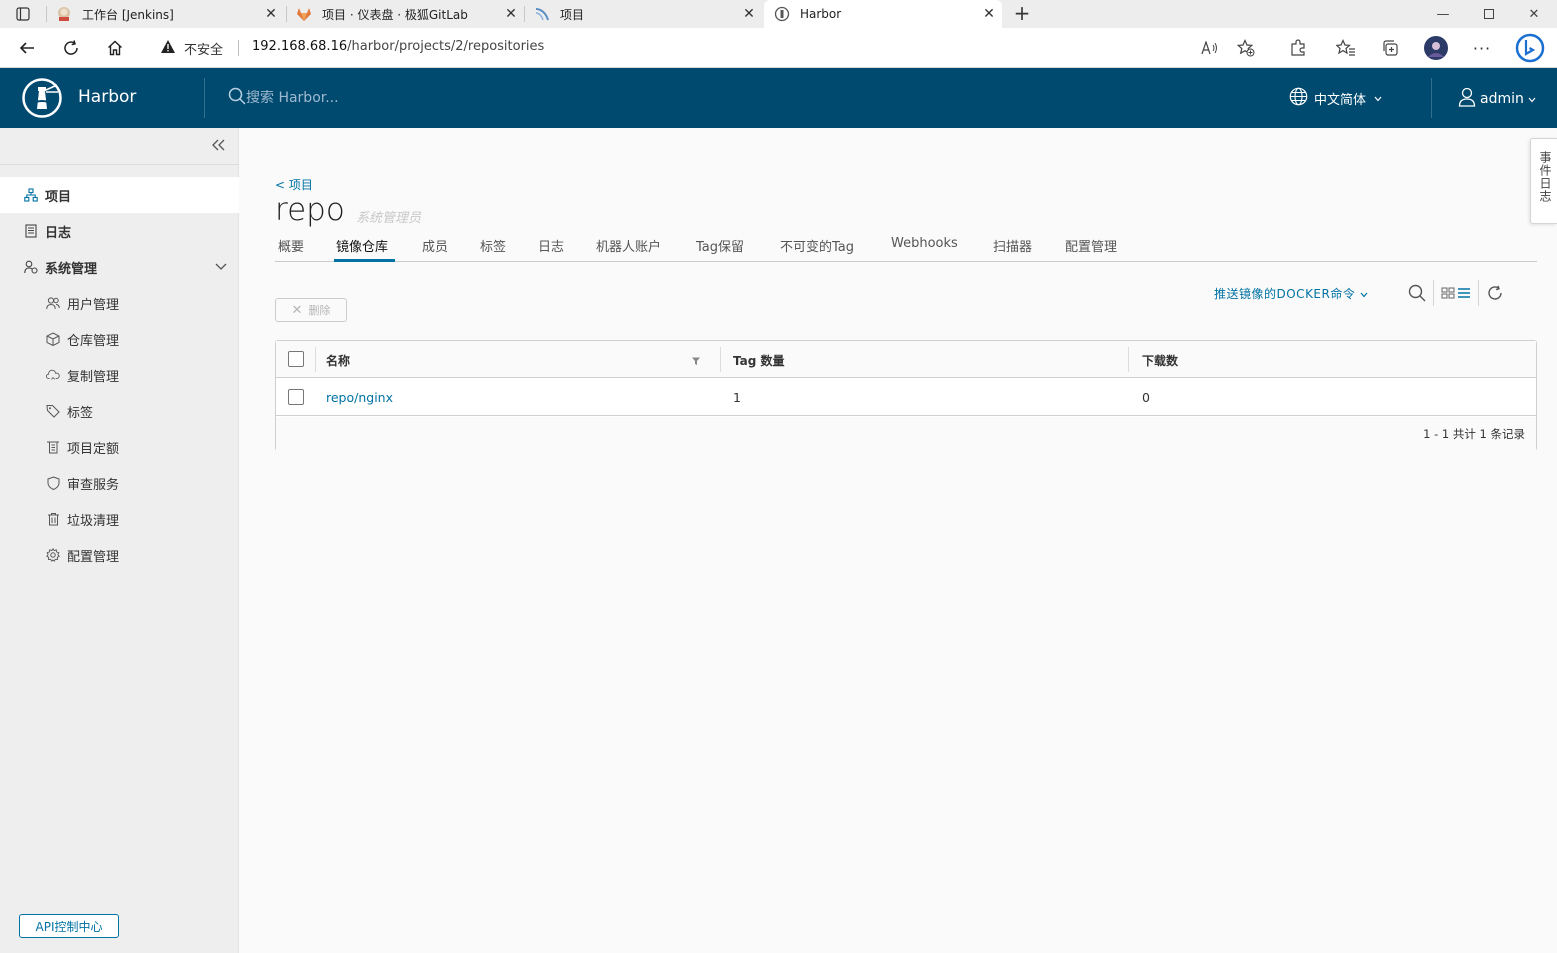 This screenshot has height=953, width=1557. I want to click on tab-summary: 概要, so click(291, 245).